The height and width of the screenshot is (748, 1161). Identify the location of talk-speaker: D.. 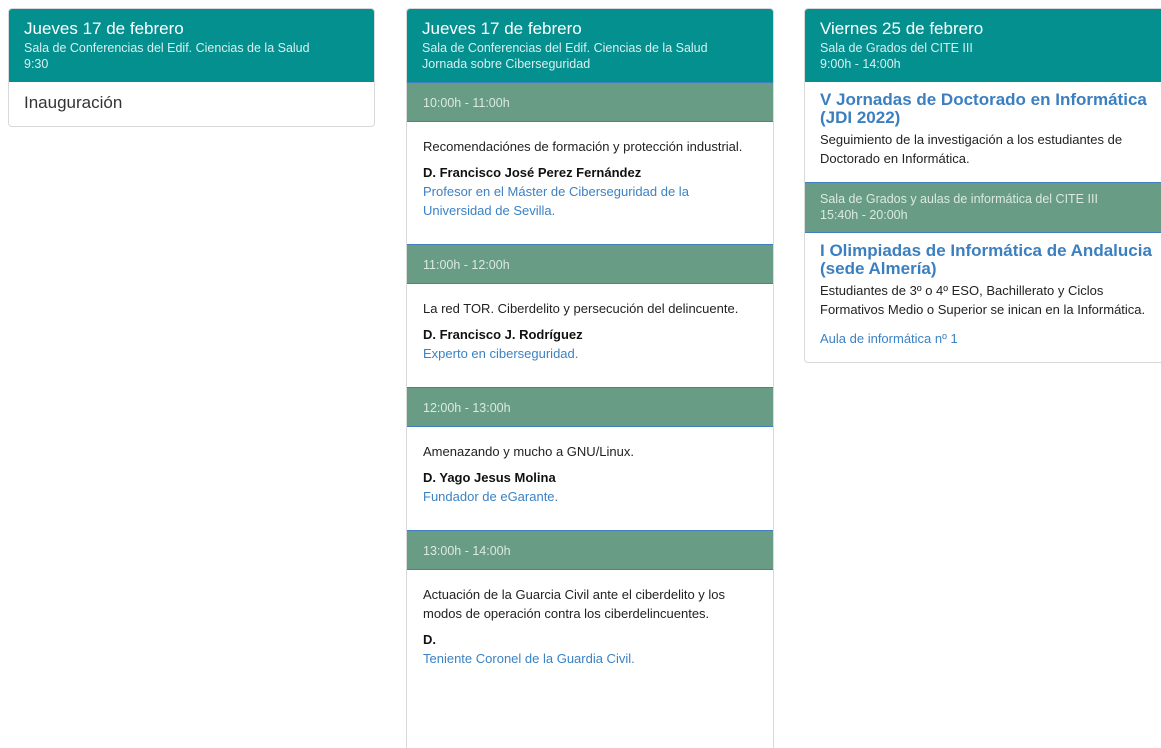
(429, 639).